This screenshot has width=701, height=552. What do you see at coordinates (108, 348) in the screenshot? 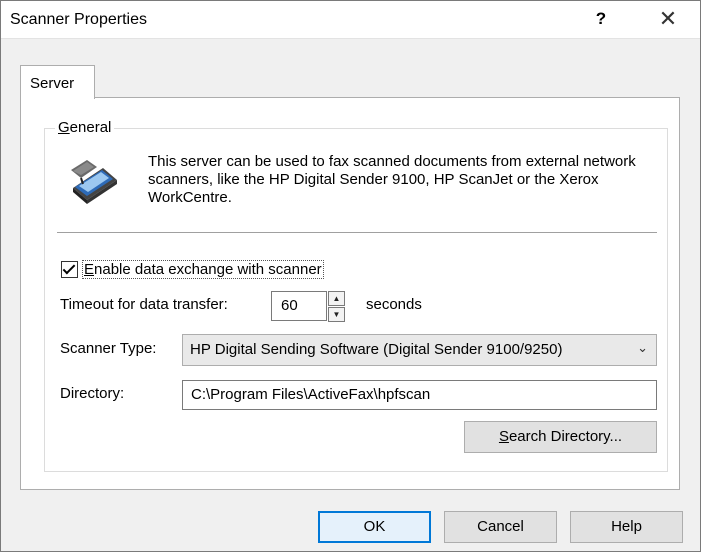
I see `scanner-type-label: Scanner Type:` at bounding box center [108, 348].